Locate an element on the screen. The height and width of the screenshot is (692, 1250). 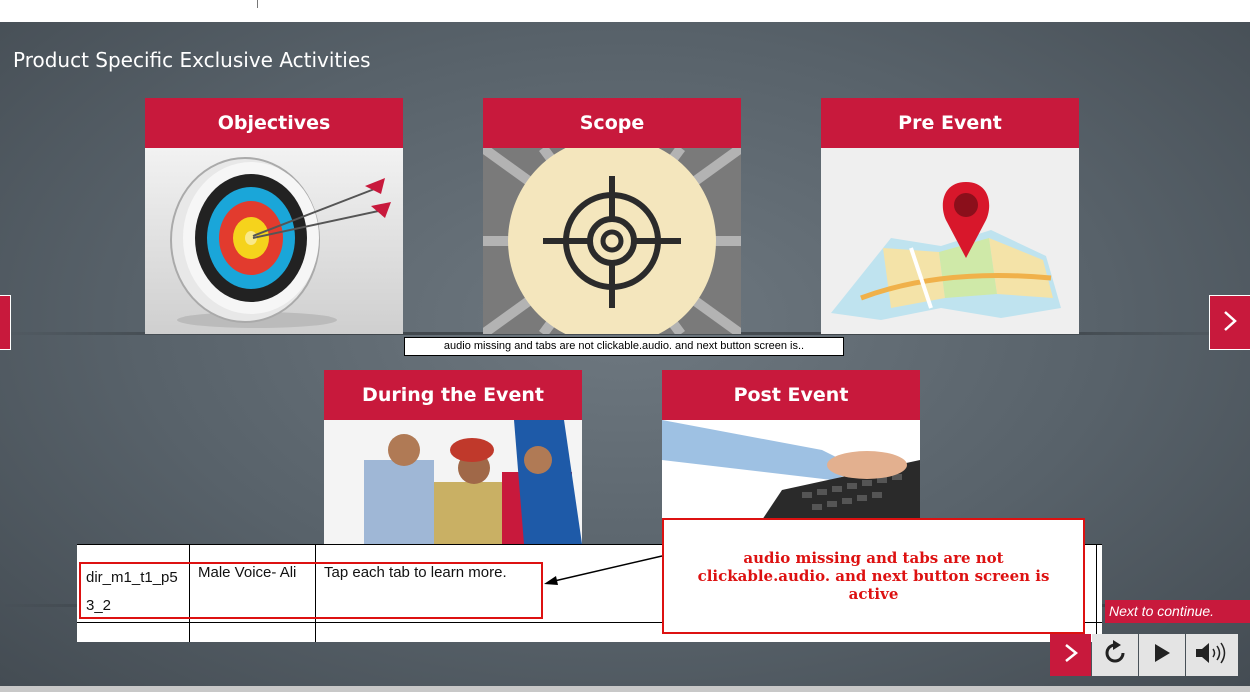
replay-button is located at coordinates (1115, 655).